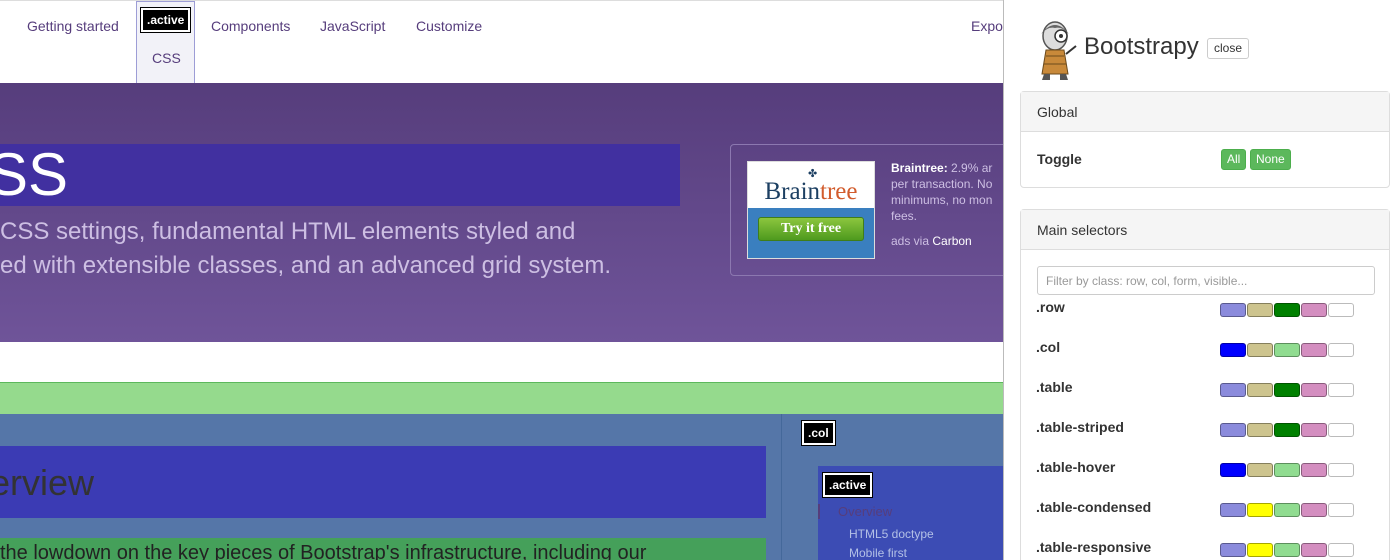  Describe the element at coordinates (1050, 307) in the screenshot. I see `selector-name: .row` at that location.